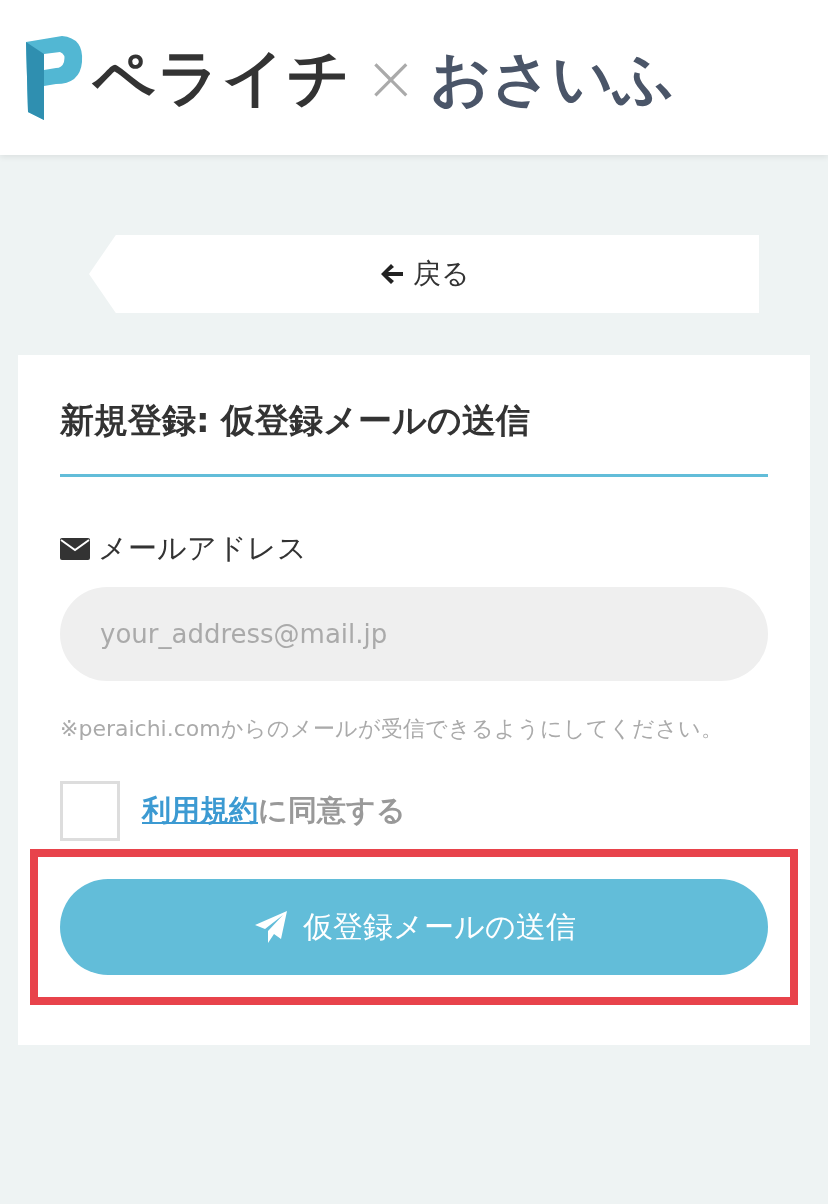  What do you see at coordinates (90, 810) in the screenshot?
I see `terms-checkbox` at bounding box center [90, 810].